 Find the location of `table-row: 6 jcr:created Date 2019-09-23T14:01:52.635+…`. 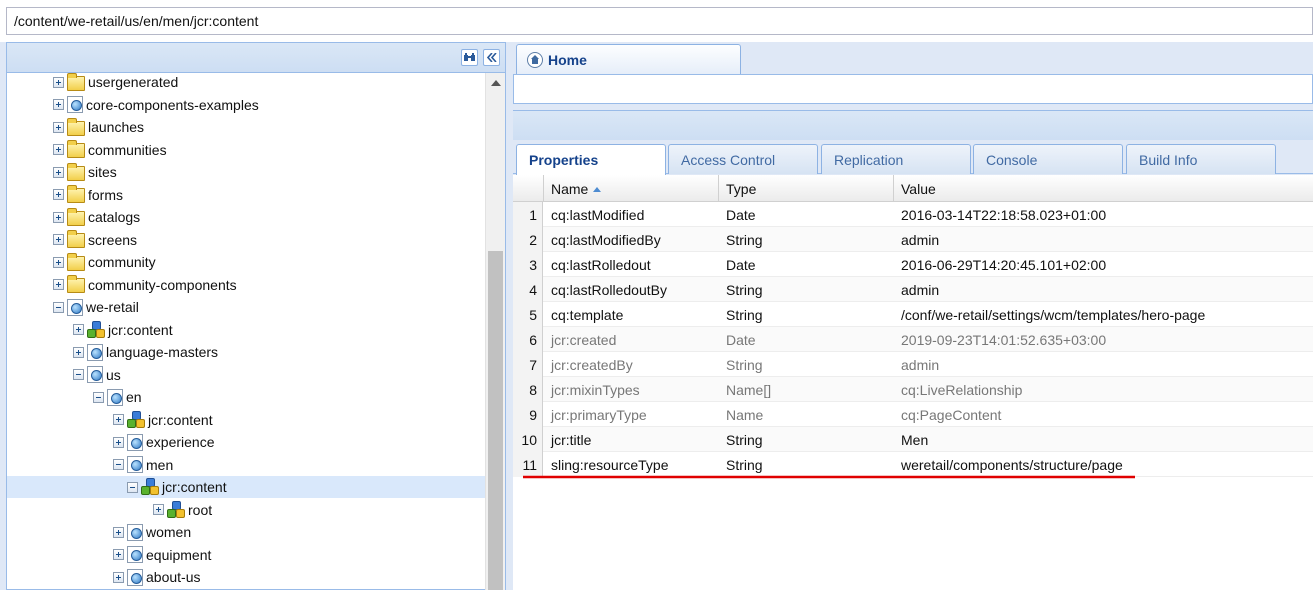

table-row: 6 jcr:created Date 2019-09-23T14:01:52.635+… is located at coordinates (913, 339).